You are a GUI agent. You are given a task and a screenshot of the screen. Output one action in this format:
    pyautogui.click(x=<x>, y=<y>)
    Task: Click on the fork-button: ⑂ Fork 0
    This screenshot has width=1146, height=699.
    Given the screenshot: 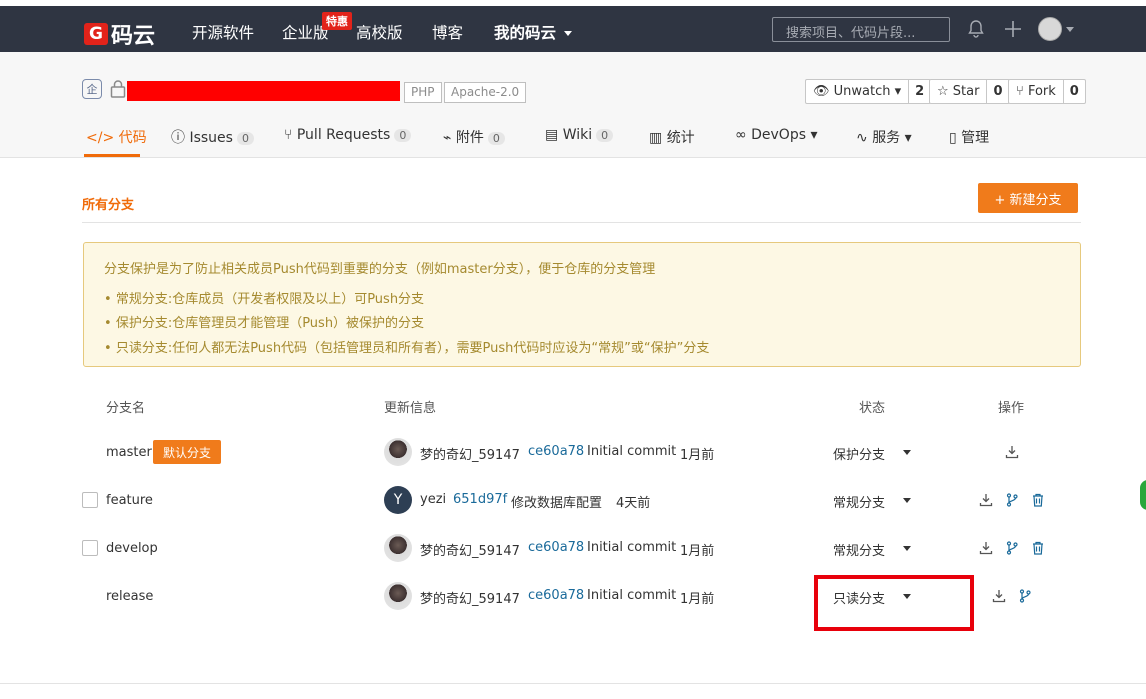 What is the action you would take?
    pyautogui.click(x=1047, y=91)
    